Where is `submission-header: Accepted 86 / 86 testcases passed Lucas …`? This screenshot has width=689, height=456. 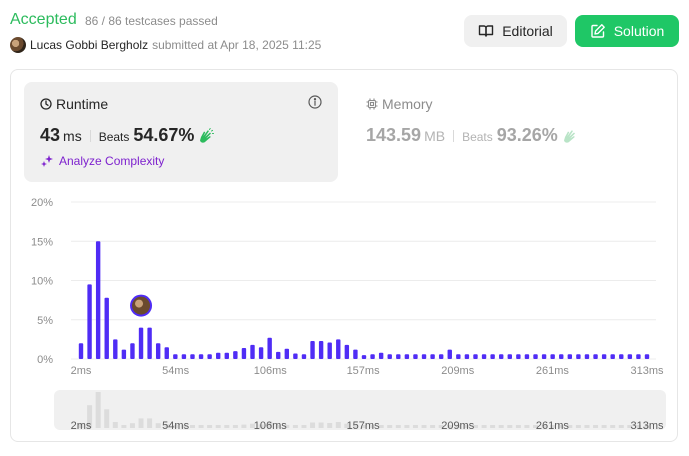 submission-header: Accepted 86 / 86 testcases passed Lucas … is located at coordinates (344, 33).